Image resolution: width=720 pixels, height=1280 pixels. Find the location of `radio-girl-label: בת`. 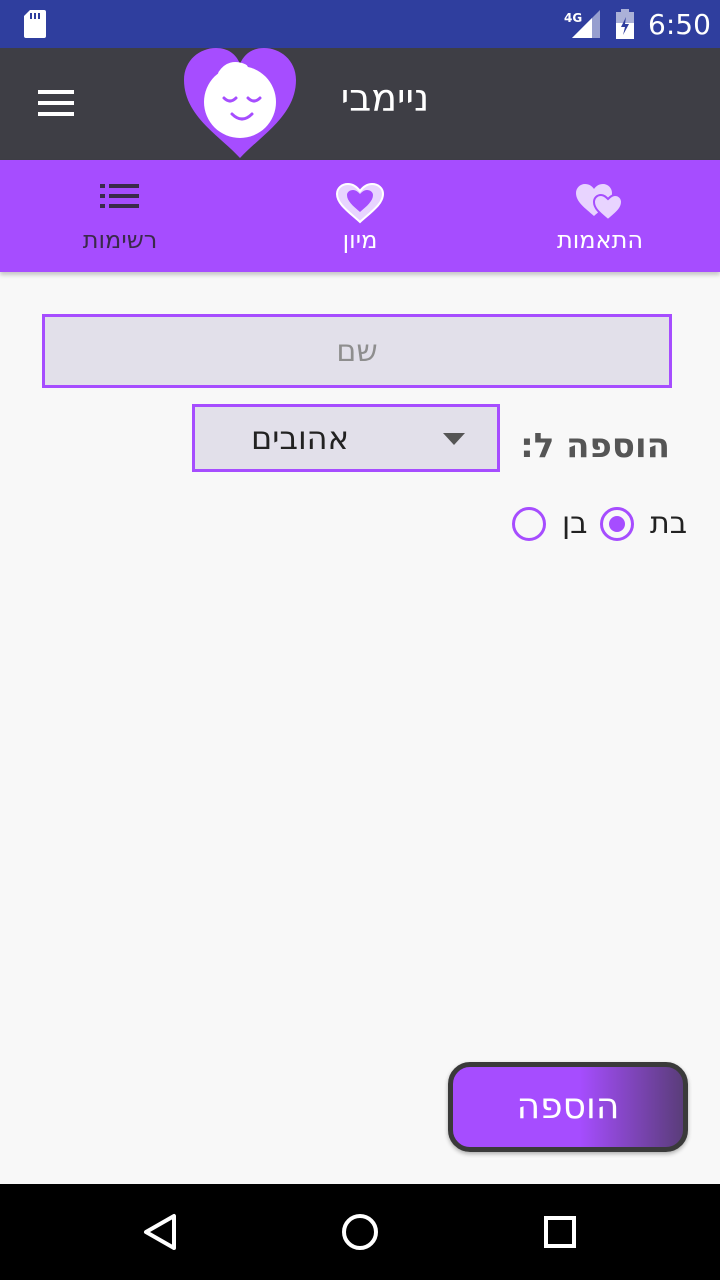

radio-girl-label: בת is located at coordinates (669, 523).